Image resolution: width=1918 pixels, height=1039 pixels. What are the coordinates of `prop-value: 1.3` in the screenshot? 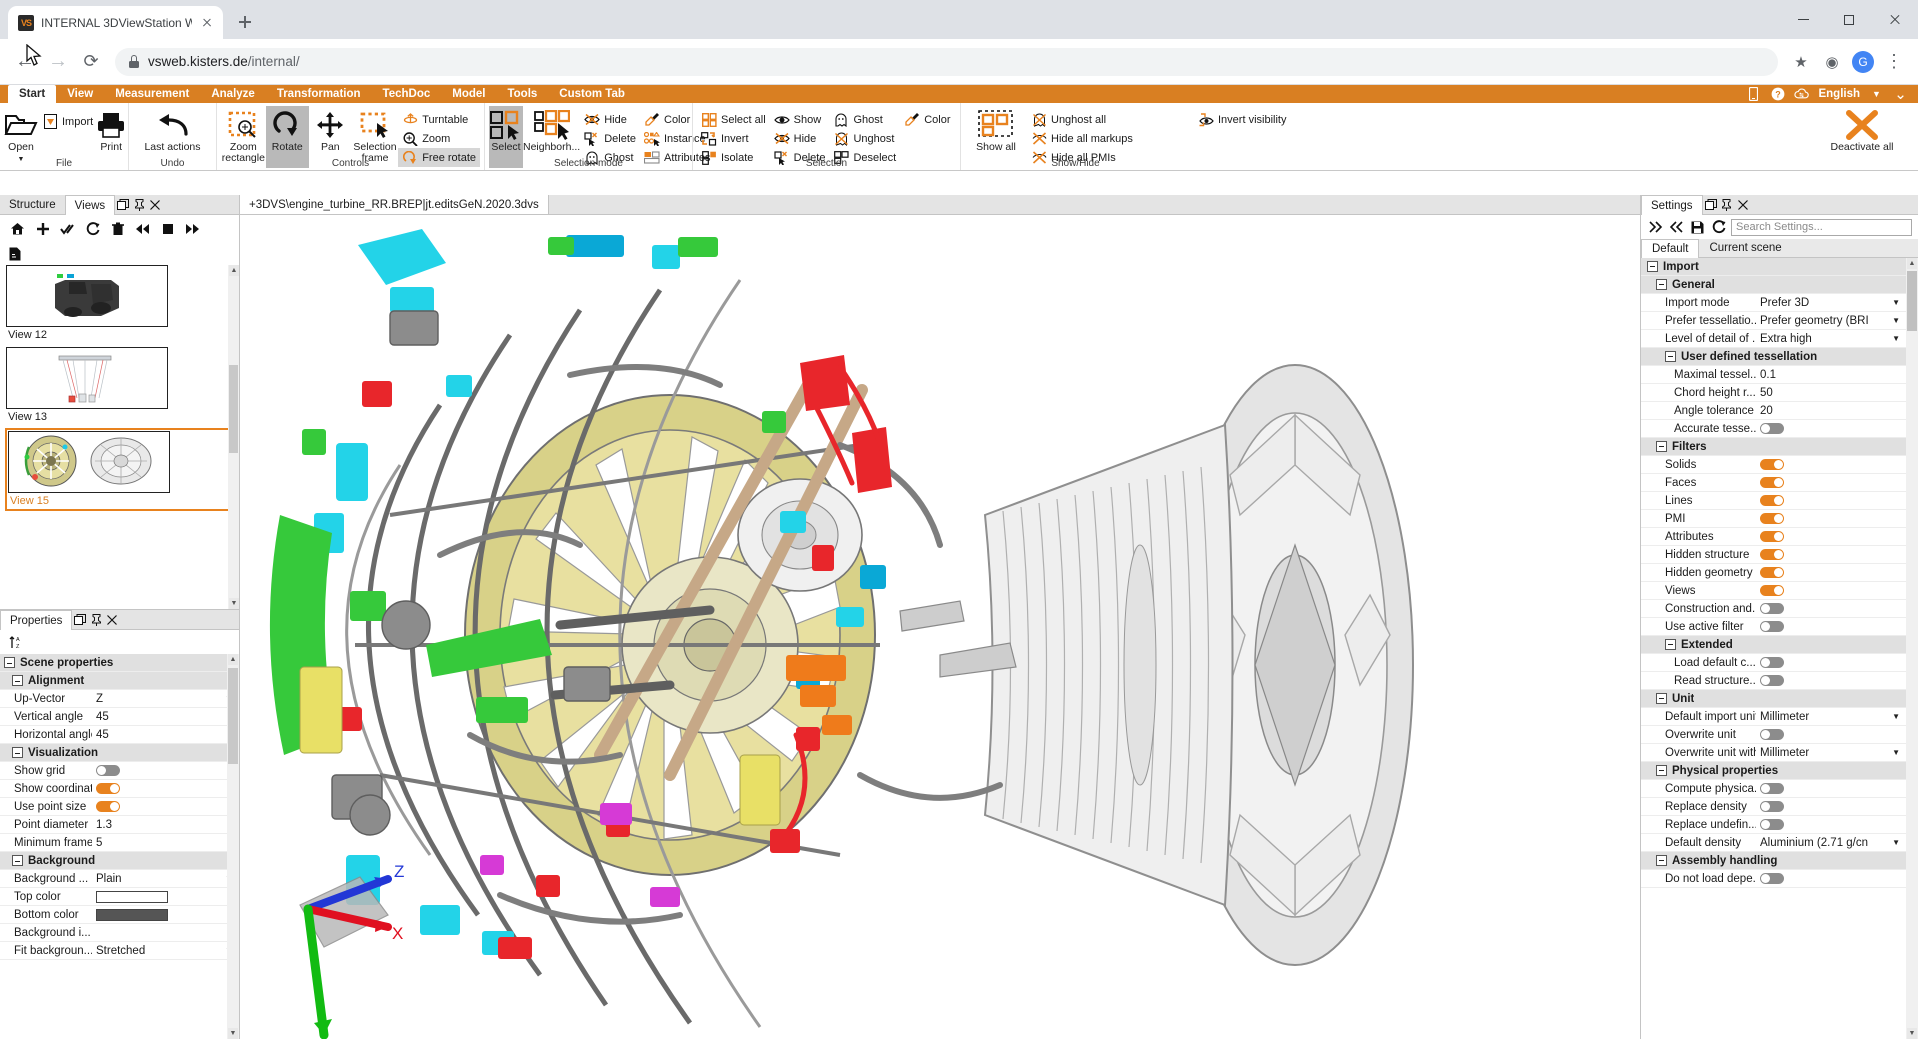 It's located at (165, 825).